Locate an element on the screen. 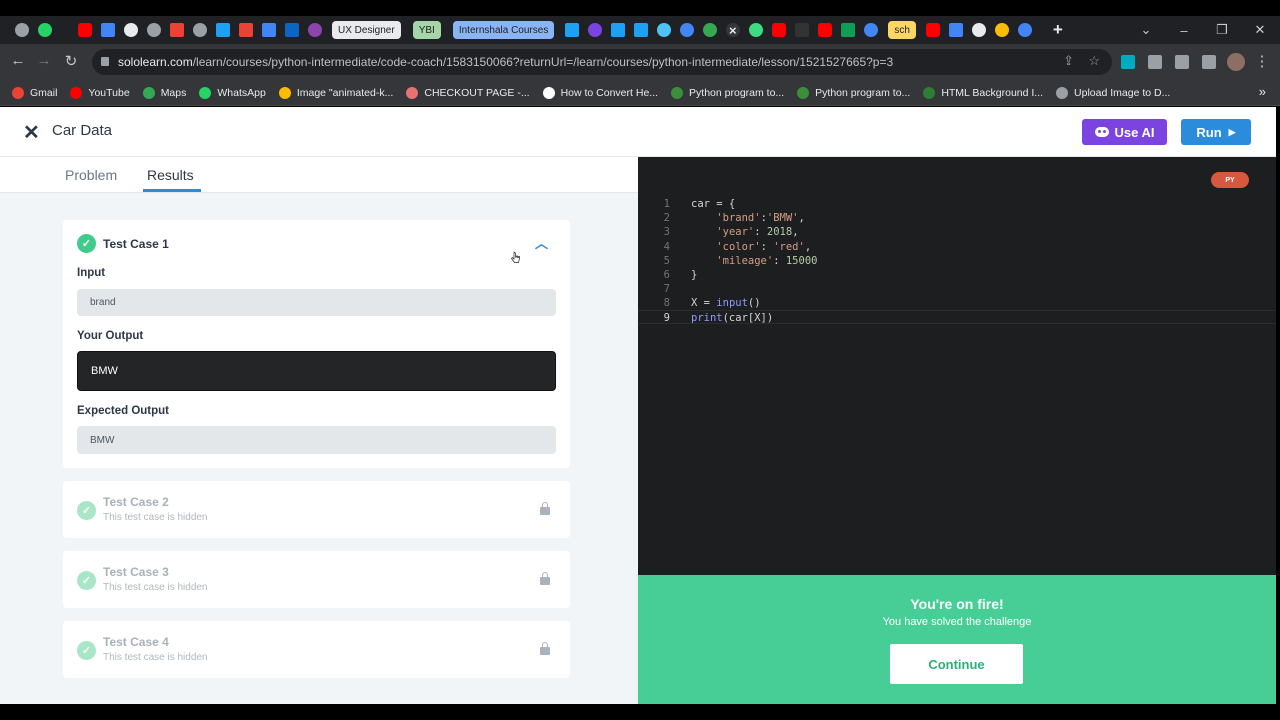  panel-tabs: Problem Results is located at coordinates (319, 175).